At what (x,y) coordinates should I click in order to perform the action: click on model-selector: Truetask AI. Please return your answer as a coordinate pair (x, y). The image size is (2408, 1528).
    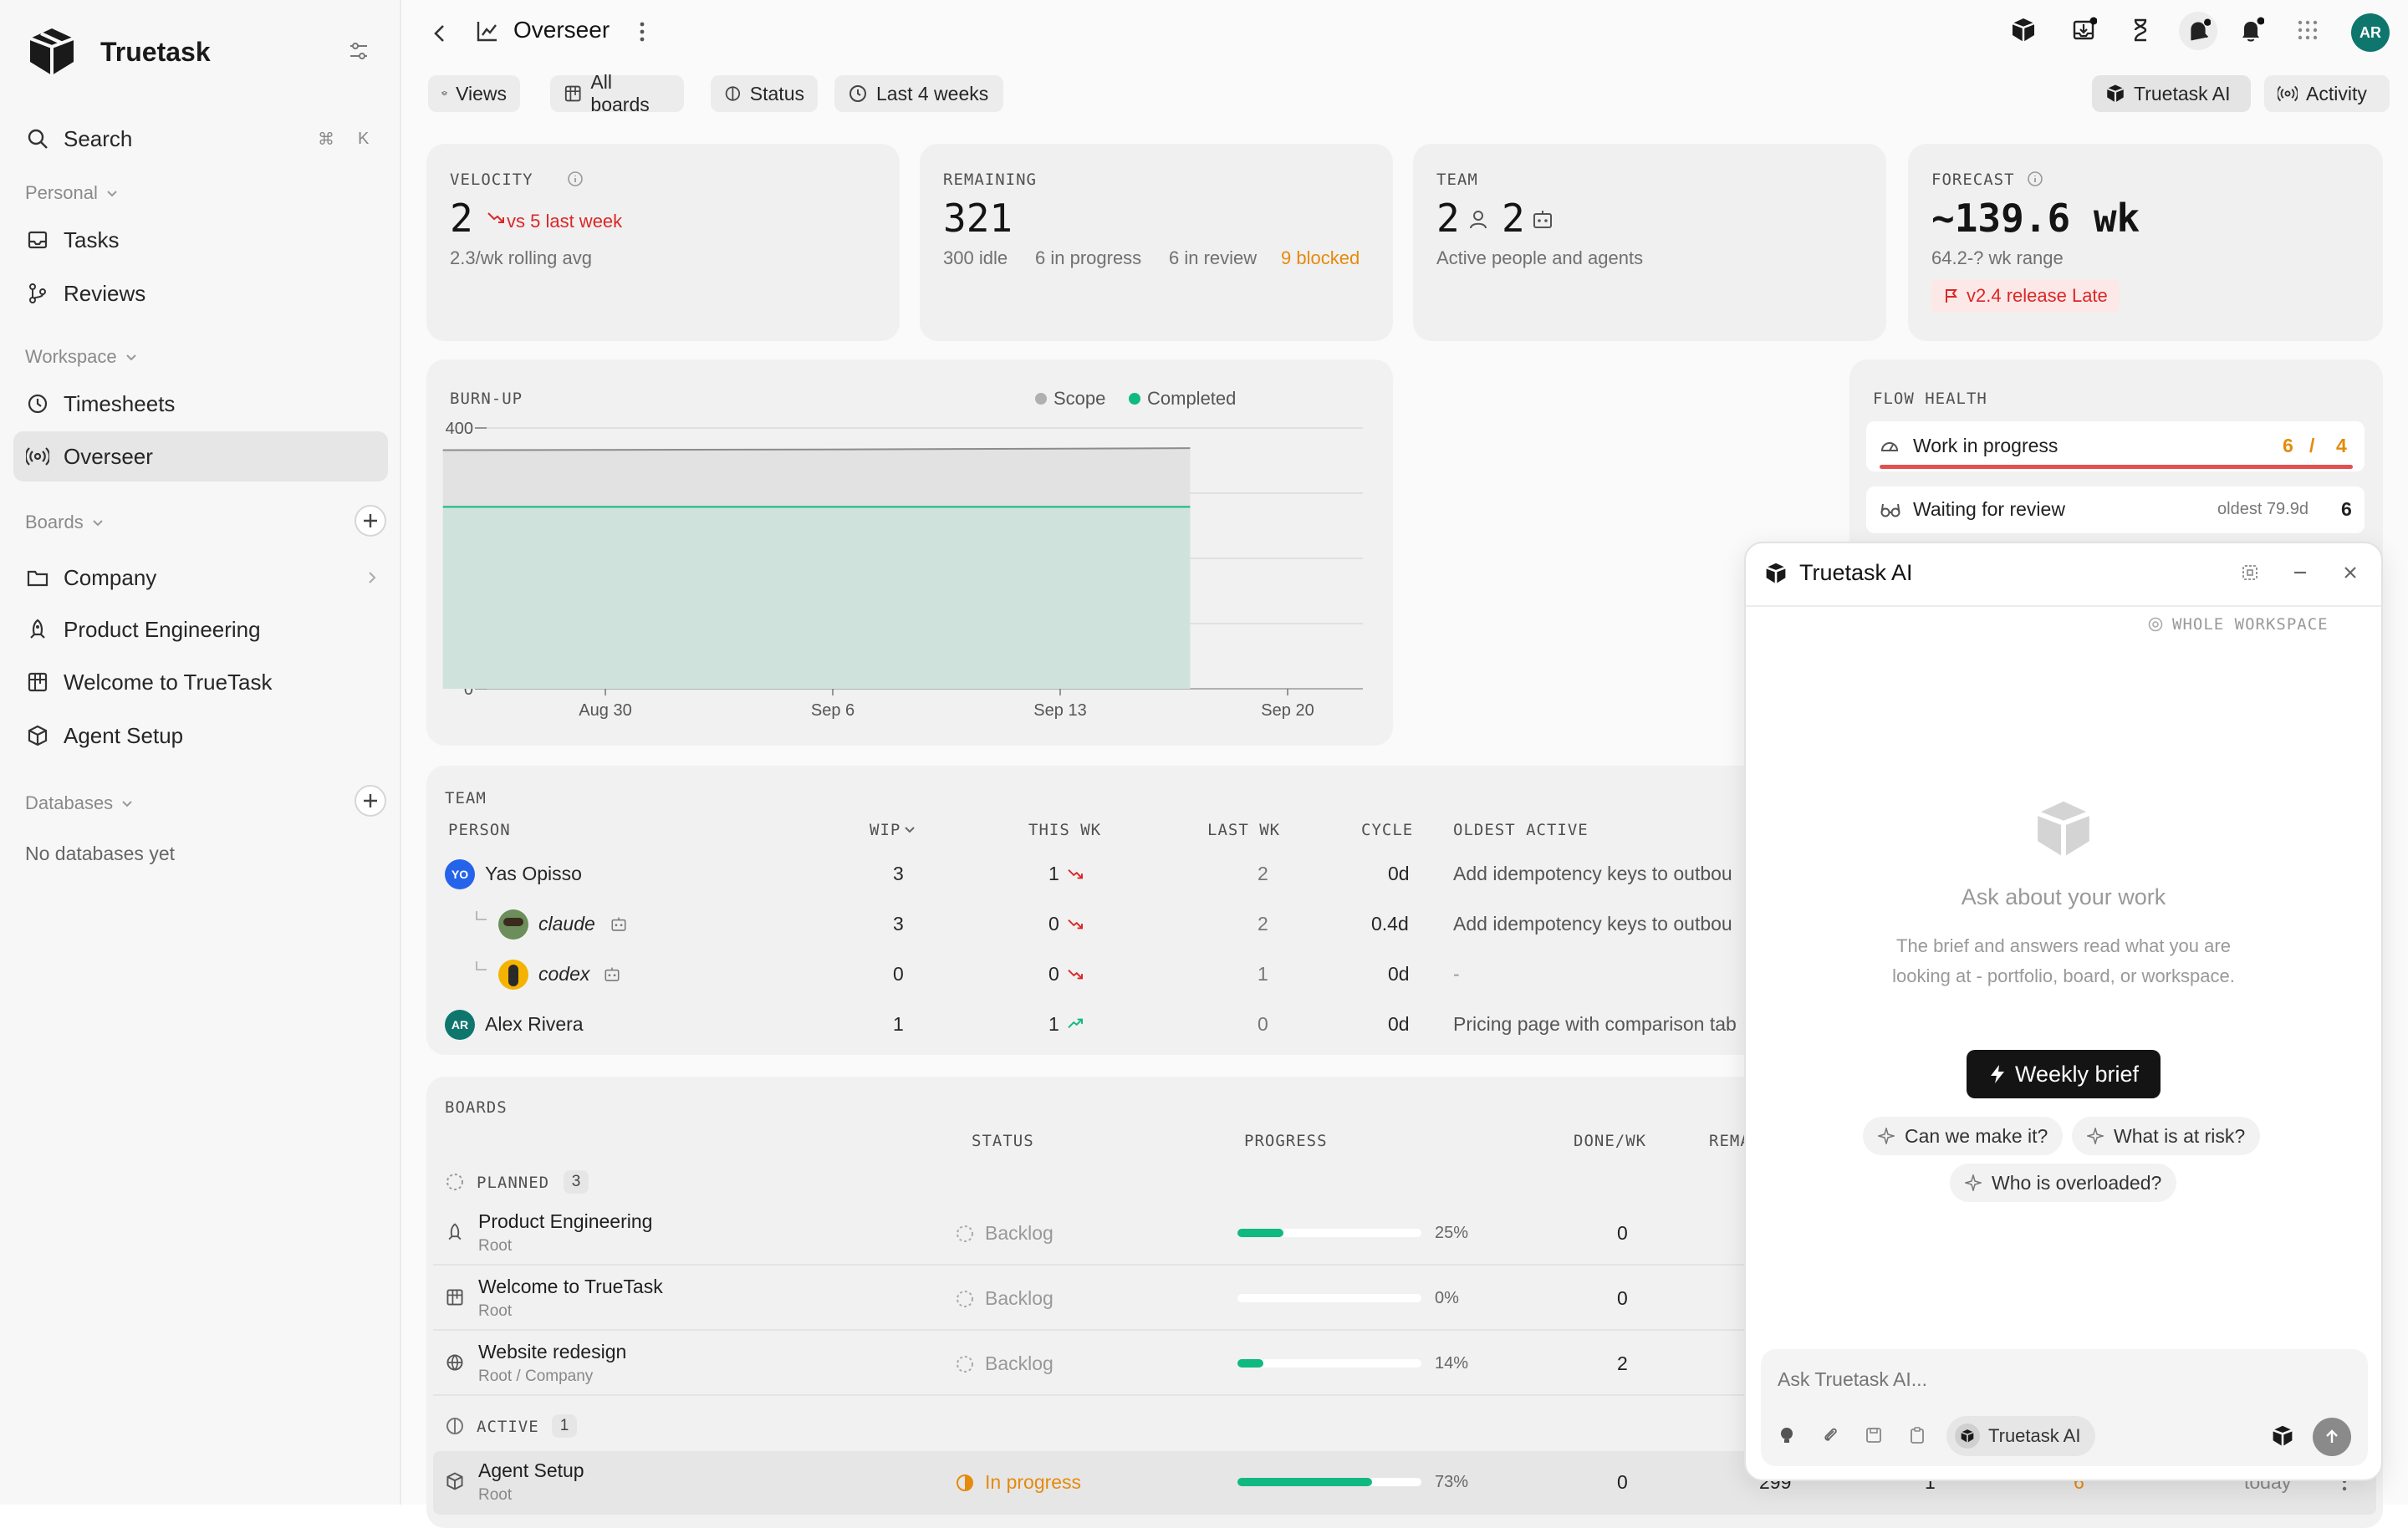
    Looking at the image, I should click on (2021, 1436).